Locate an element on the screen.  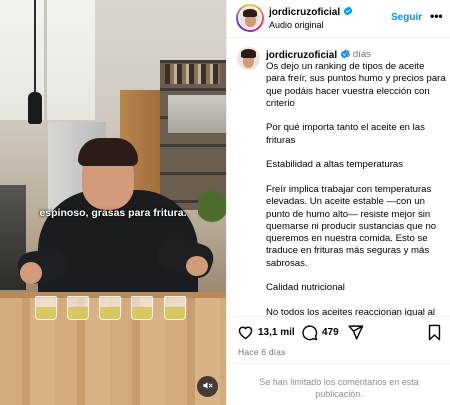
caption-username-text: jordicruzoficial is located at coordinates (301, 55).